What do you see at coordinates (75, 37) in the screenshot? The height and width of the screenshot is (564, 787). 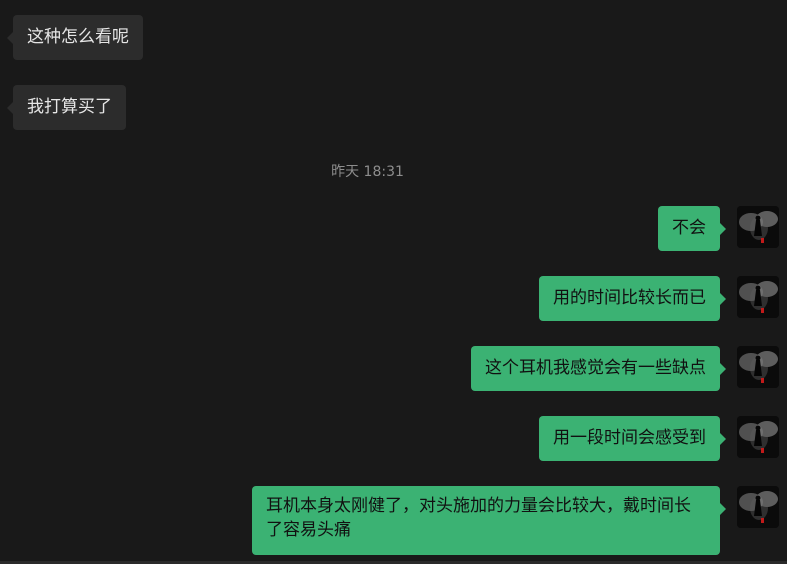 I see `incoming-message-bubble: 这种怎么看呢` at bounding box center [75, 37].